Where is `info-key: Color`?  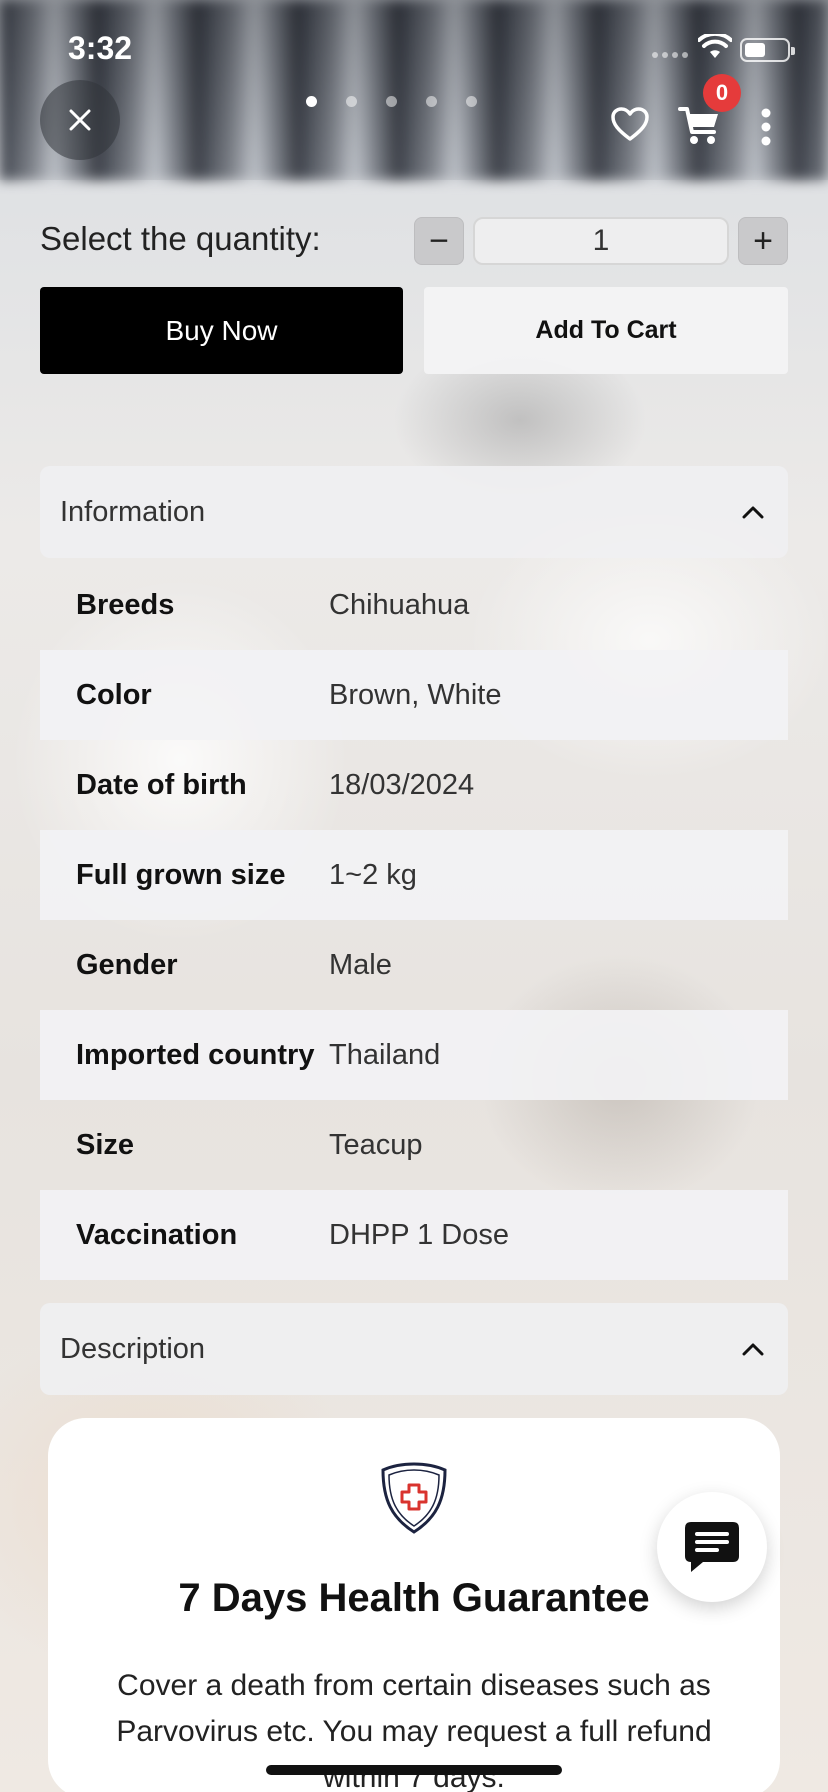 info-key: Color is located at coordinates (114, 694).